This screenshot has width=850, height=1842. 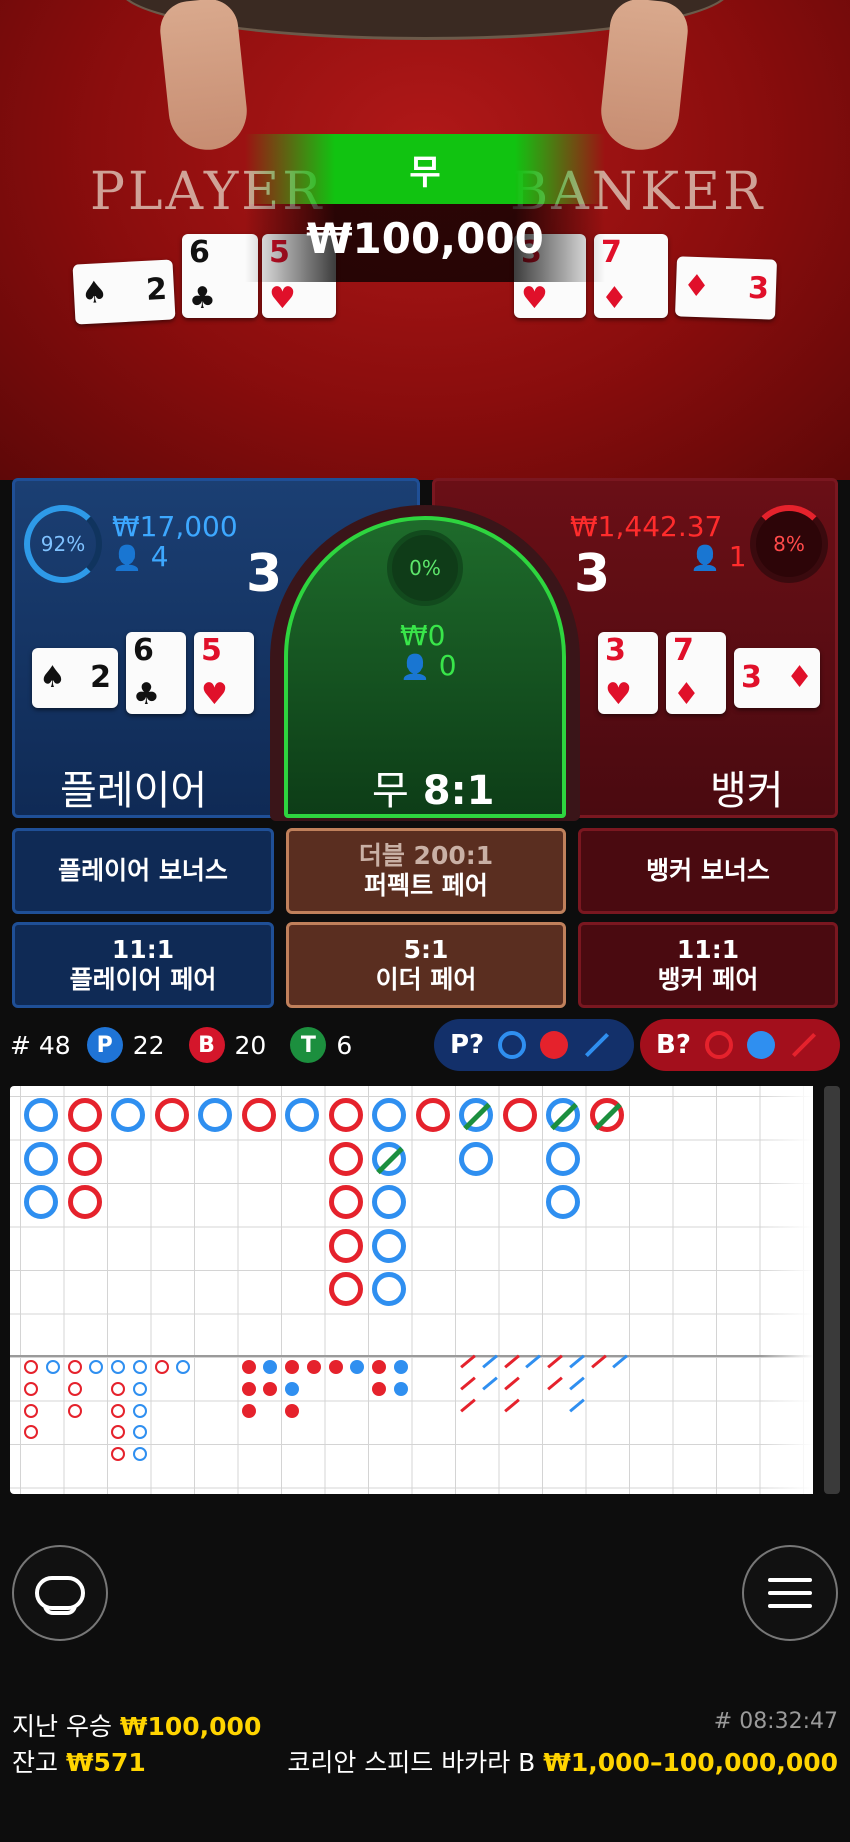 I want to click on tie-stake: ₩0 👤 0, so click(x=428, y=651).